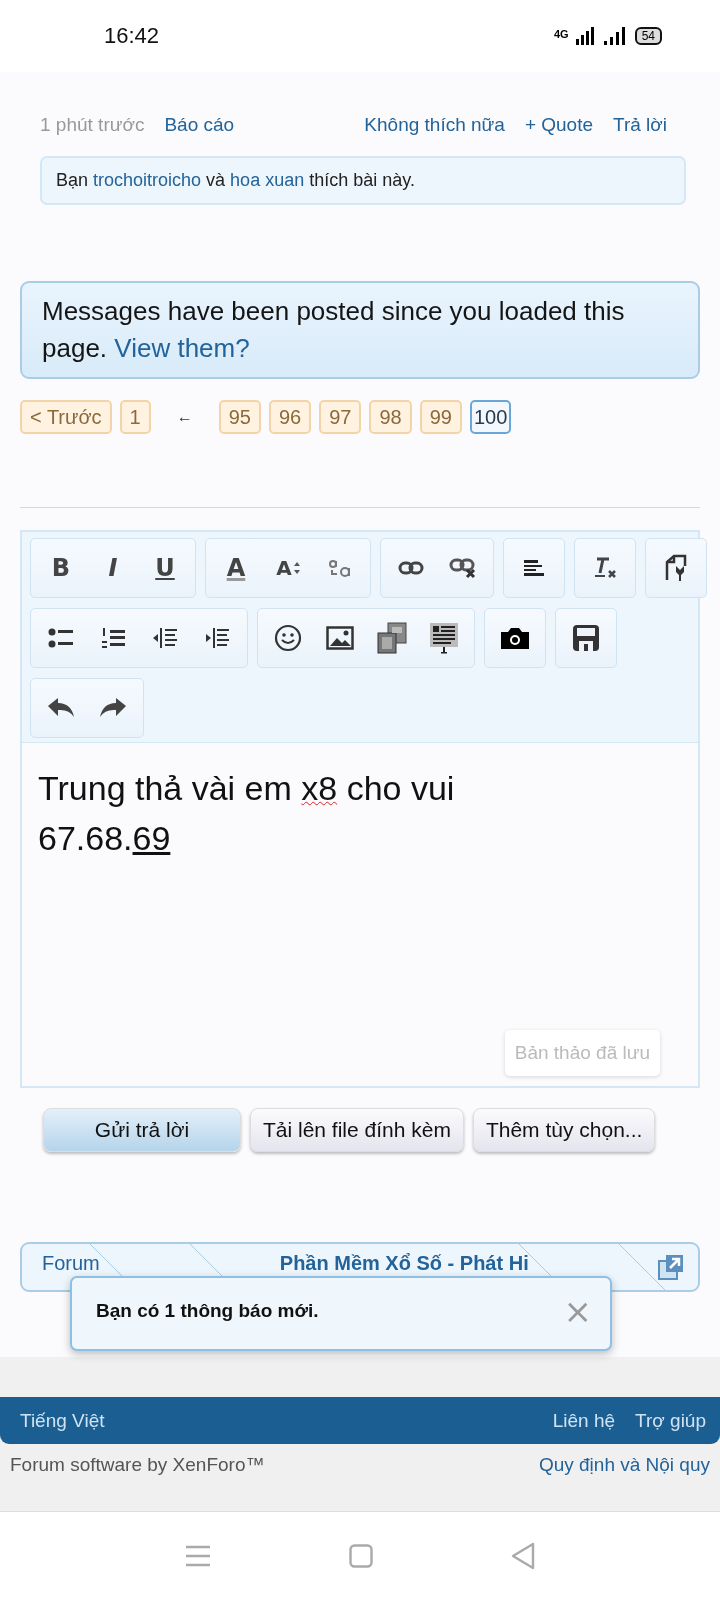  I want to click on page-wrench-icon, so click(676, 568).